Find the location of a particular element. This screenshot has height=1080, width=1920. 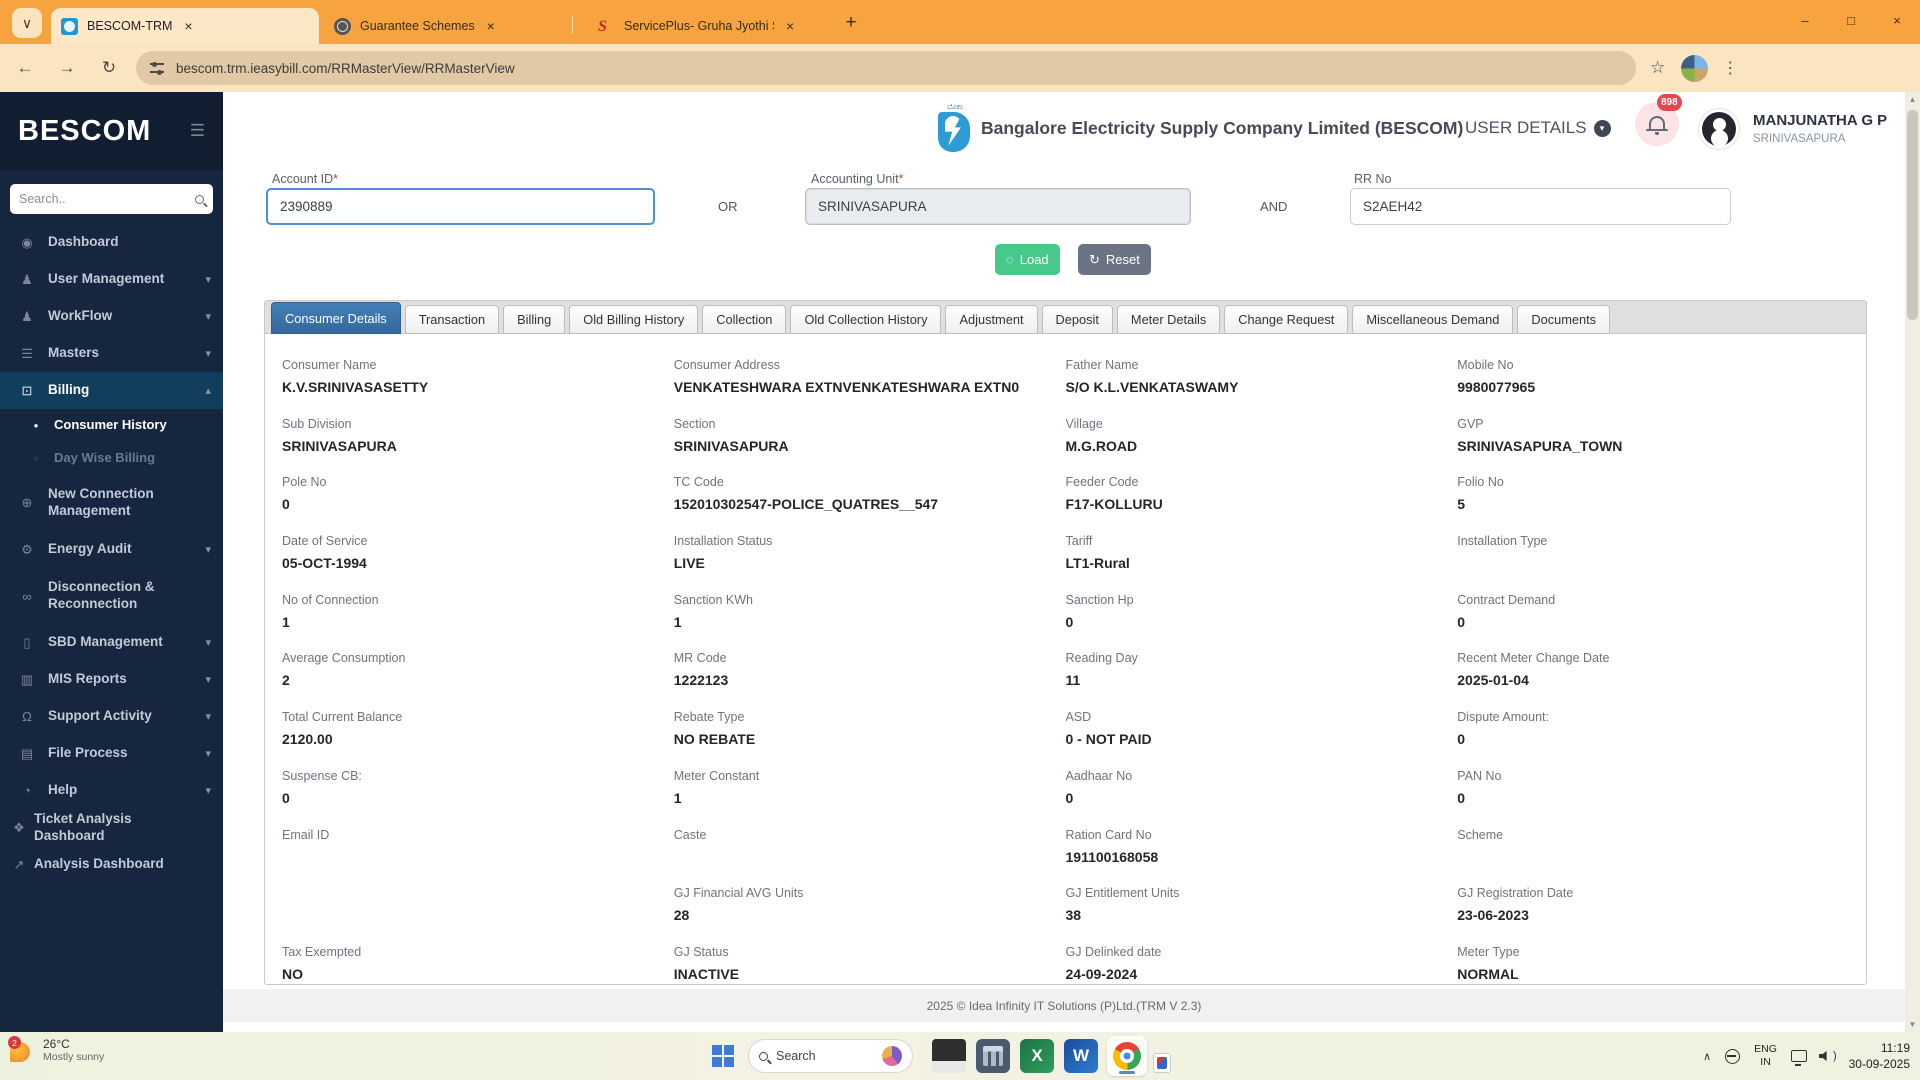

logo-mark is located at coordinates (954, 132).